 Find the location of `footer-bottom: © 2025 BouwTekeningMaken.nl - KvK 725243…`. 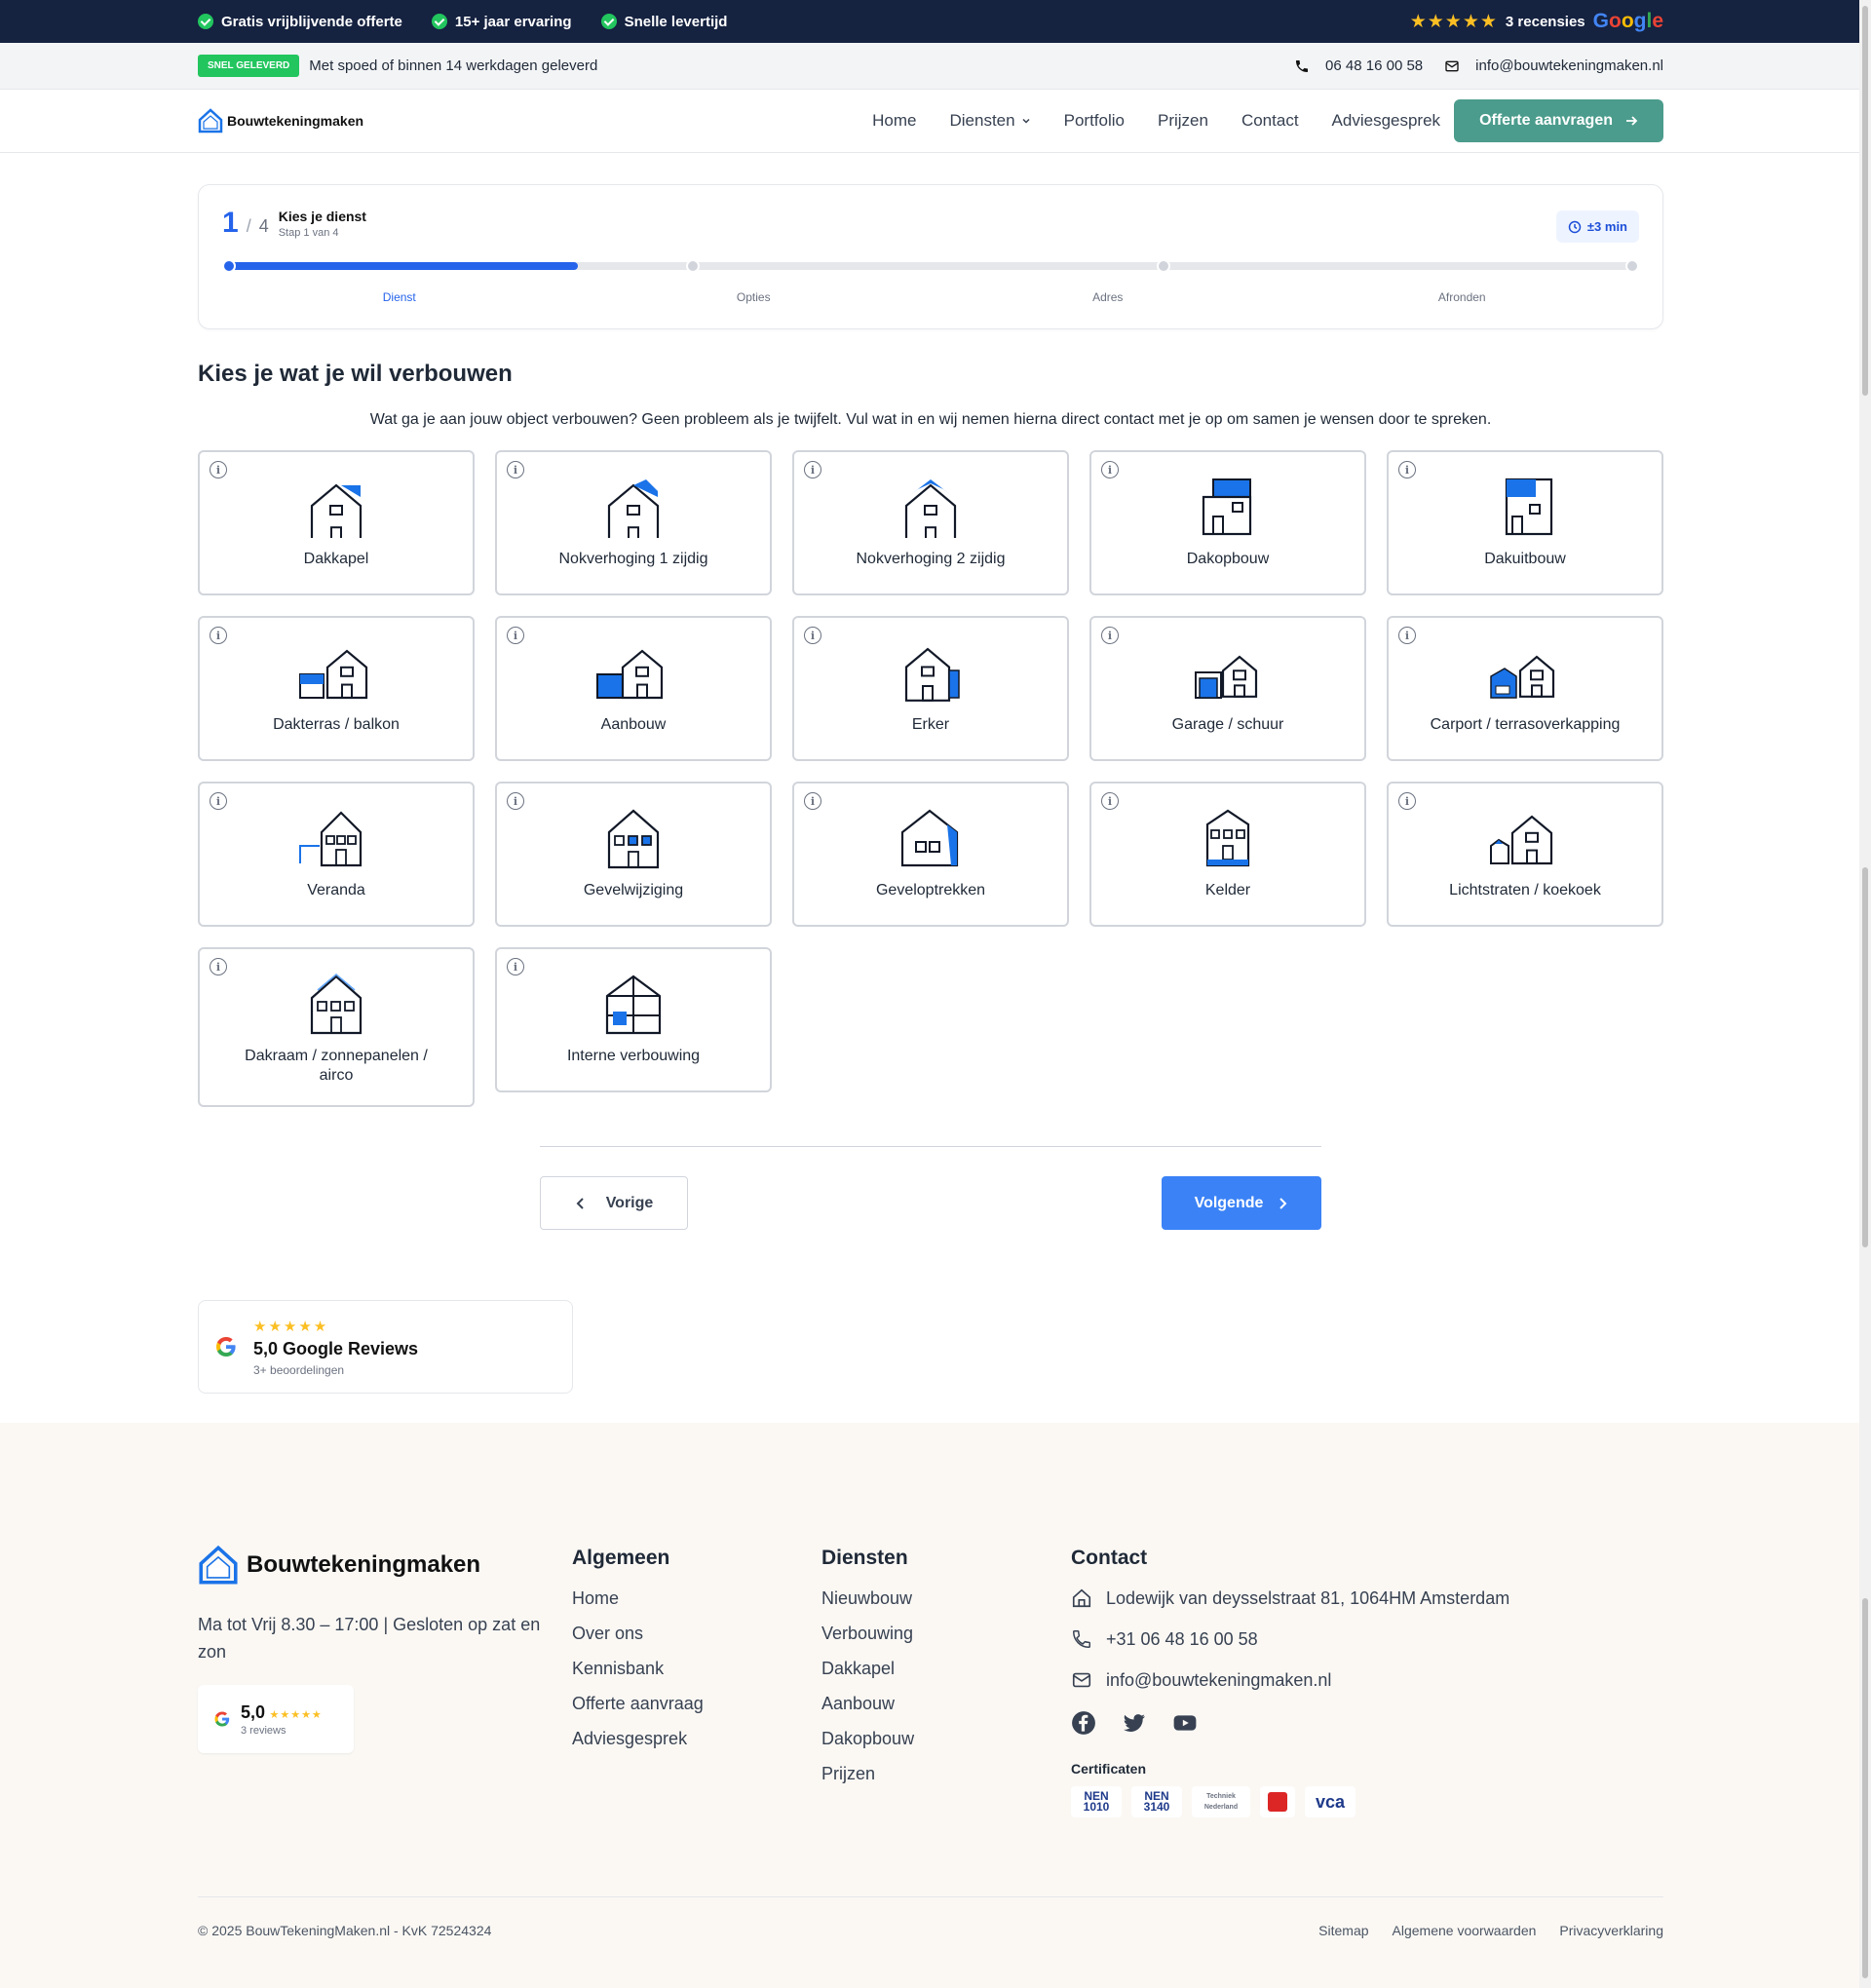

footer-bottom: © 2025 BouwTekeningMaken.nl - KvK 725243… is located at coordinates (930, 1917).